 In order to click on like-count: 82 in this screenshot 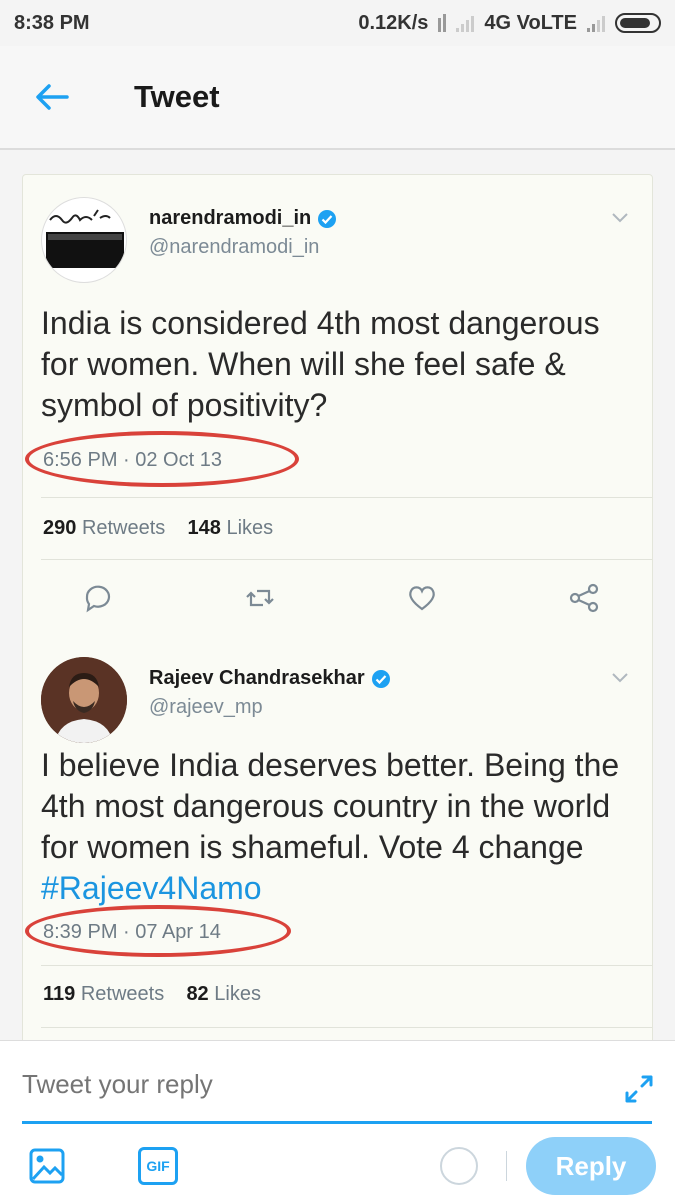, I will do `click(197, 994)`.